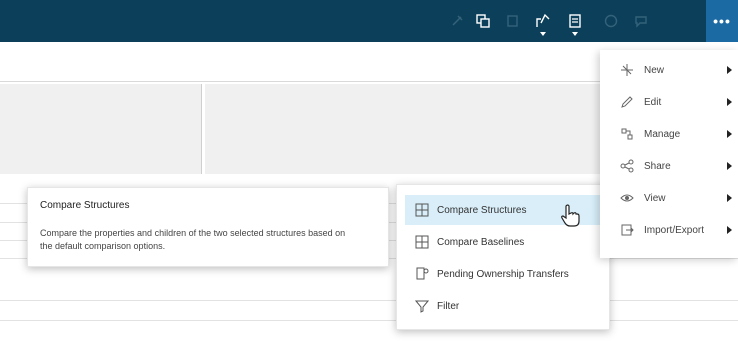  What do you see at coordinates (482, 210) in the screenshot?
I see `submenu-item-label: Compare Structures` at bounding box center [482, 210].